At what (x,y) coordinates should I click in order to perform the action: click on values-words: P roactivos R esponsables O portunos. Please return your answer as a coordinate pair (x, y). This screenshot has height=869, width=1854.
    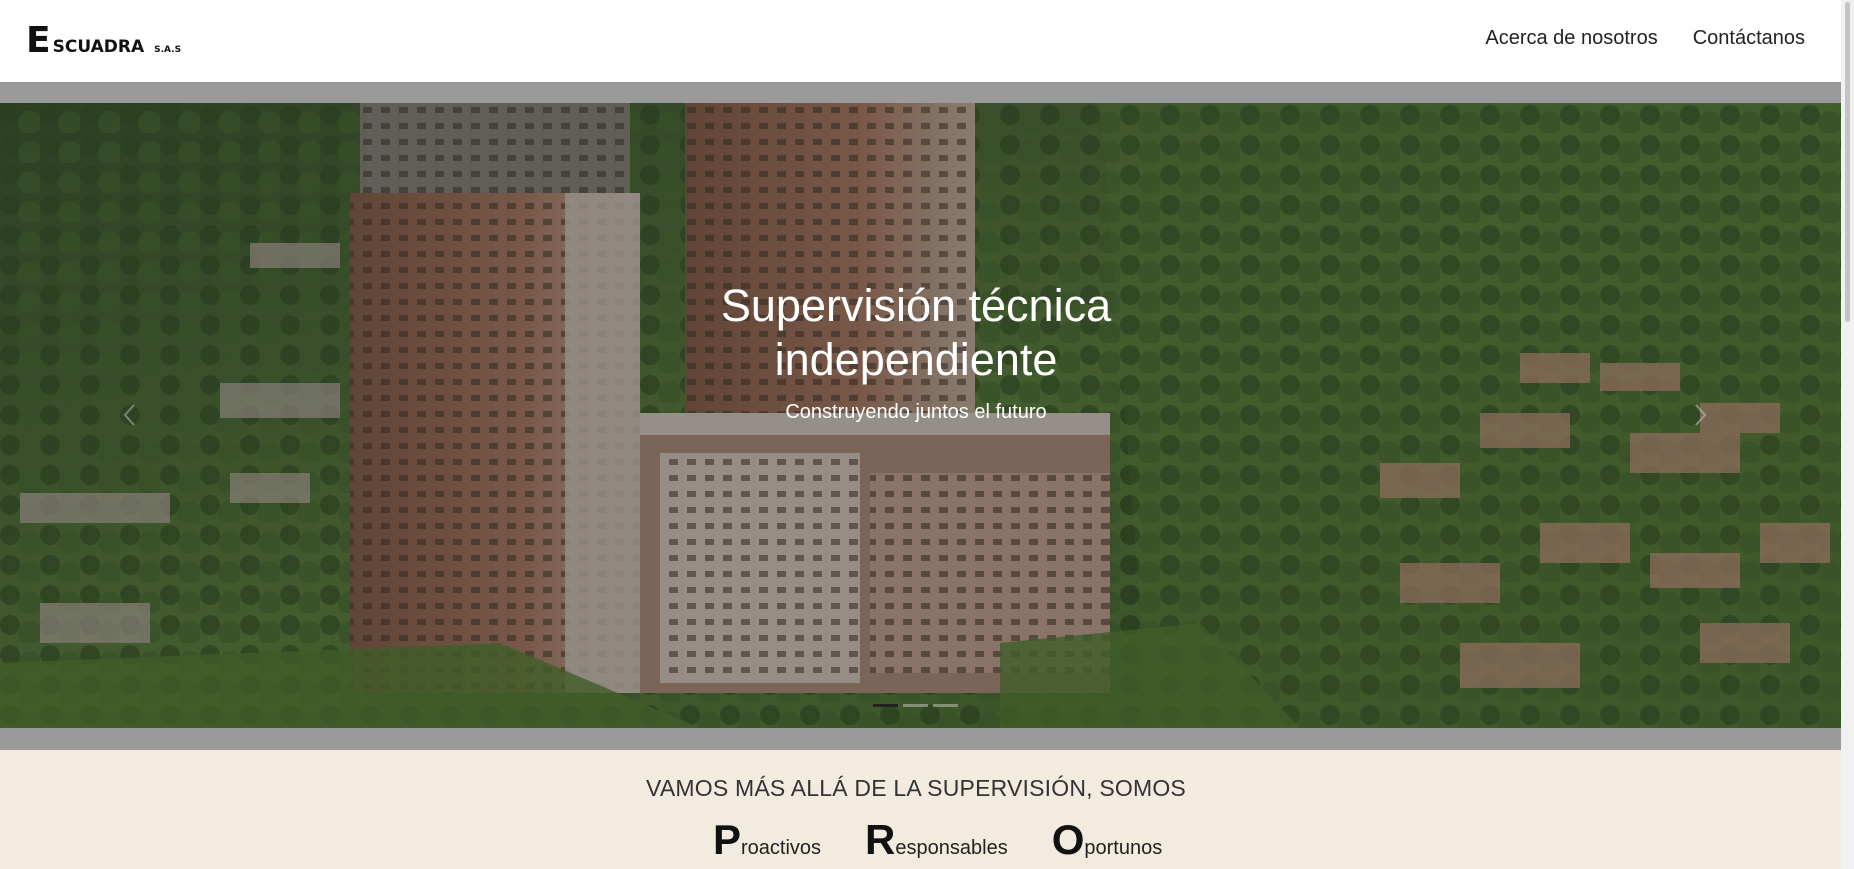
    Looking at the image, I should click on (937, 840).